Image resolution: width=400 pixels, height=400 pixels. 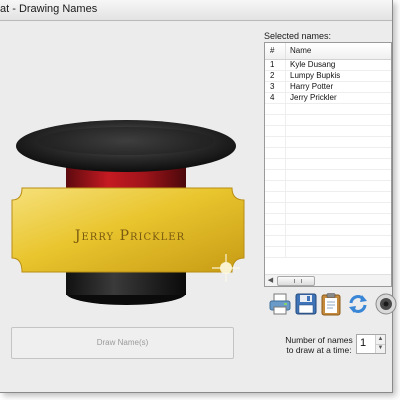 What do you see at coordinates (272, 50) in the screenshot?
I see `column-number-header: #` at bounding box center [272, 50].